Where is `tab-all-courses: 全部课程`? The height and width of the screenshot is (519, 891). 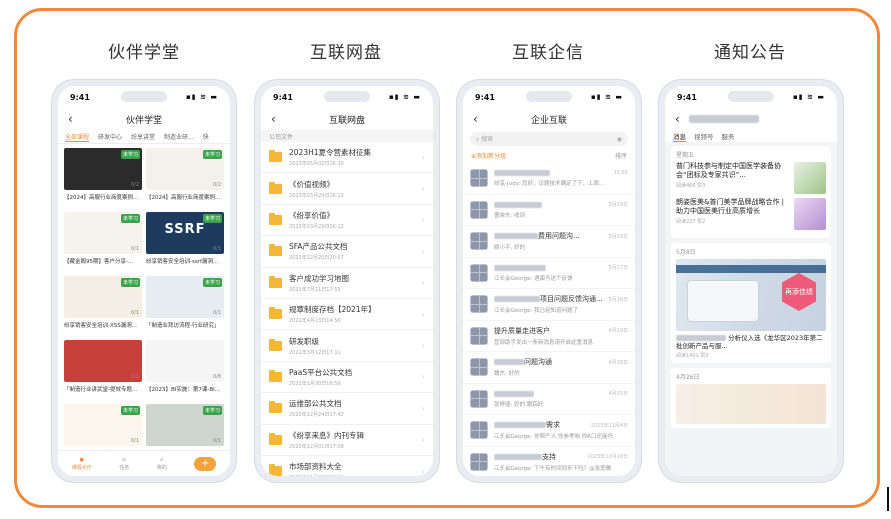 tab-all-courses: 全部课程 is located at coordinates (77, 137).